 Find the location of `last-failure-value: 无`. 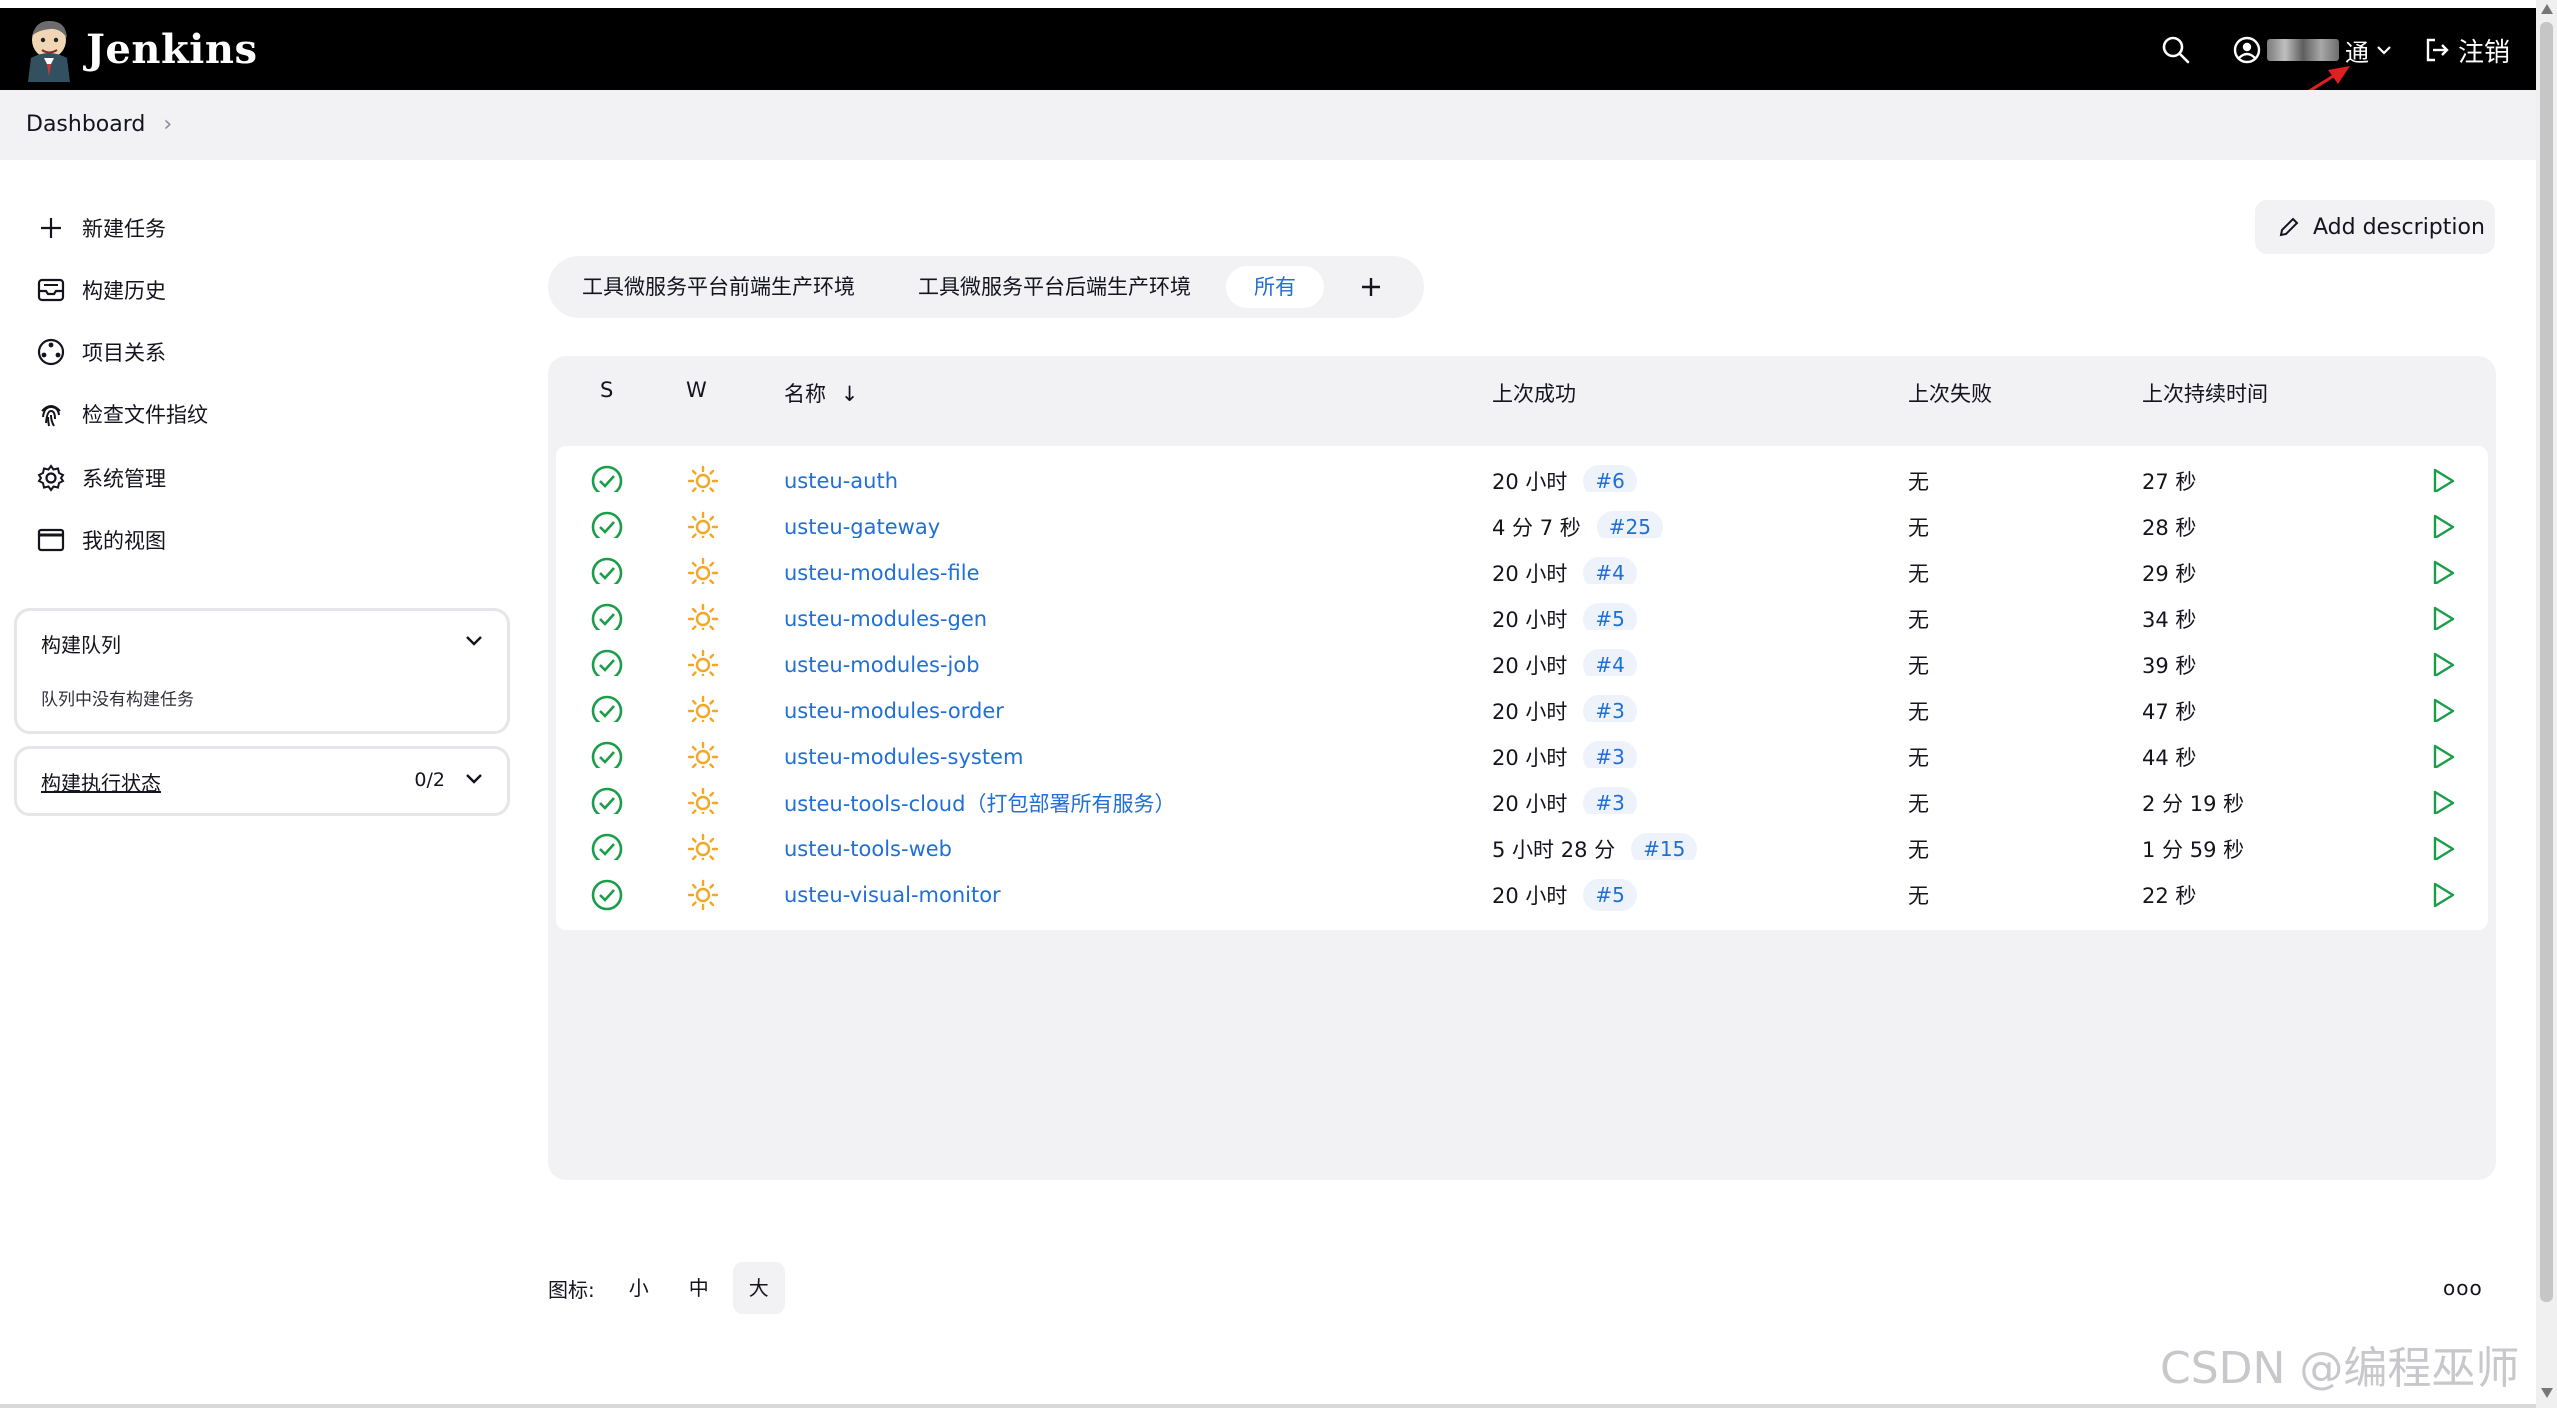

last-failure-value: 无 is located at coordinates (1918, 896).